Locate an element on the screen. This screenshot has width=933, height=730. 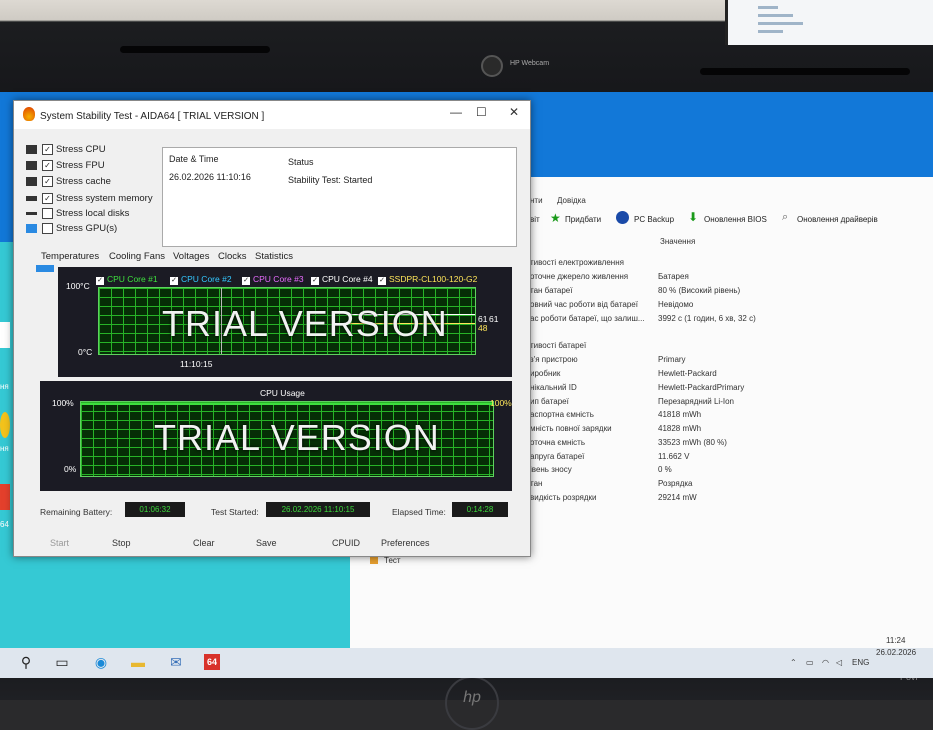
stress-gpu-option: Stress GPU(s) is located at coordinates (71, 230).